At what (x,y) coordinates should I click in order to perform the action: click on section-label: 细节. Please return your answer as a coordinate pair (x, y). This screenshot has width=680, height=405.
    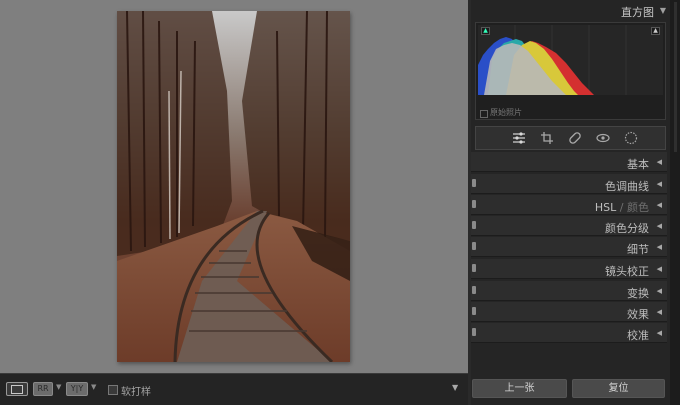
    Looking at the image, I should click on (638, 249).